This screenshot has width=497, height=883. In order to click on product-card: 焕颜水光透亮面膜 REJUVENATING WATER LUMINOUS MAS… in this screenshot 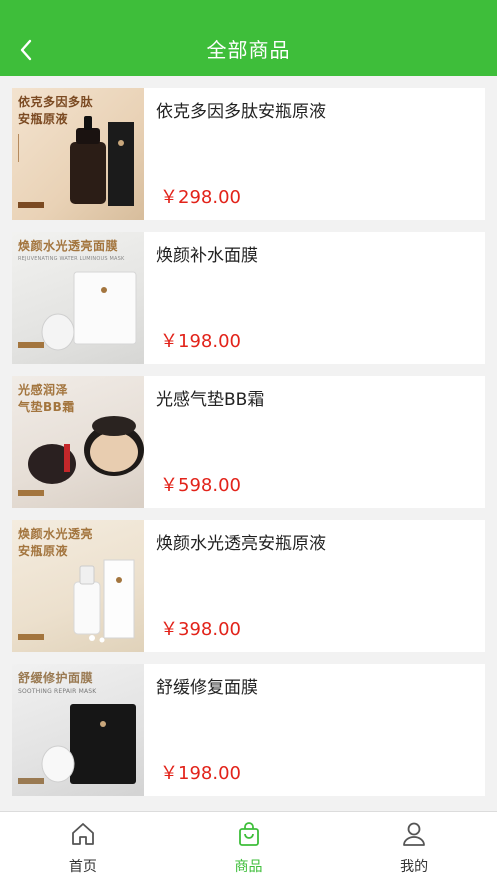, I will do `click(248, 298)`.